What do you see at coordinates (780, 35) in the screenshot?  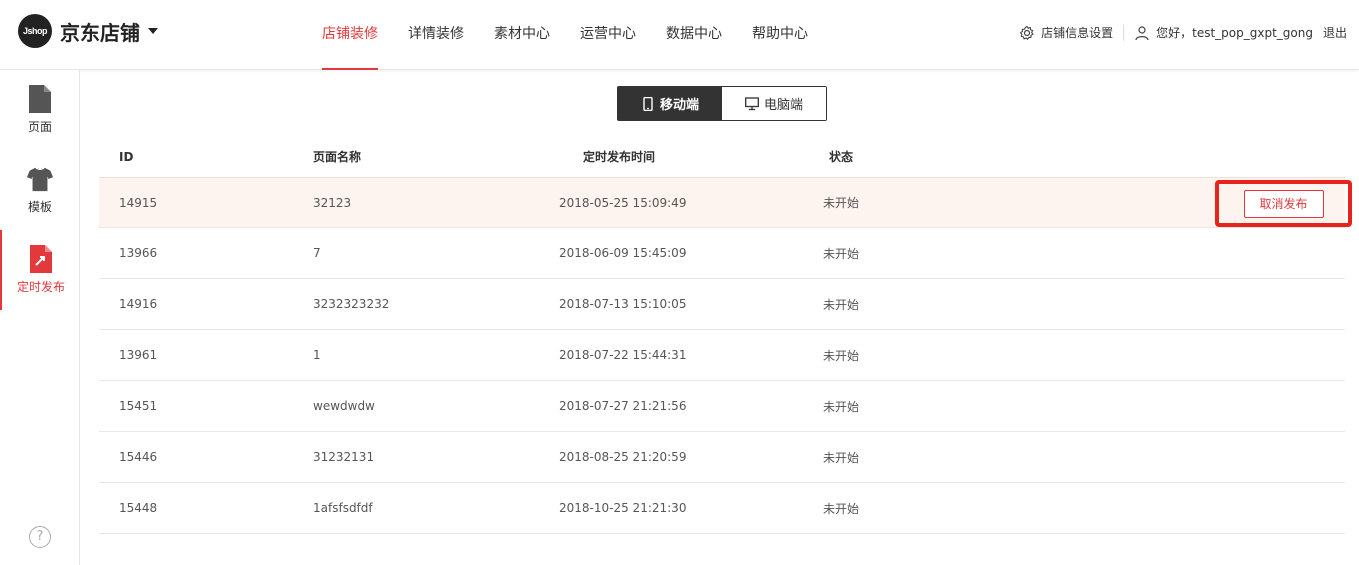 I see `nav-help-center: 帮助中心` at bounding box center [780, 35].